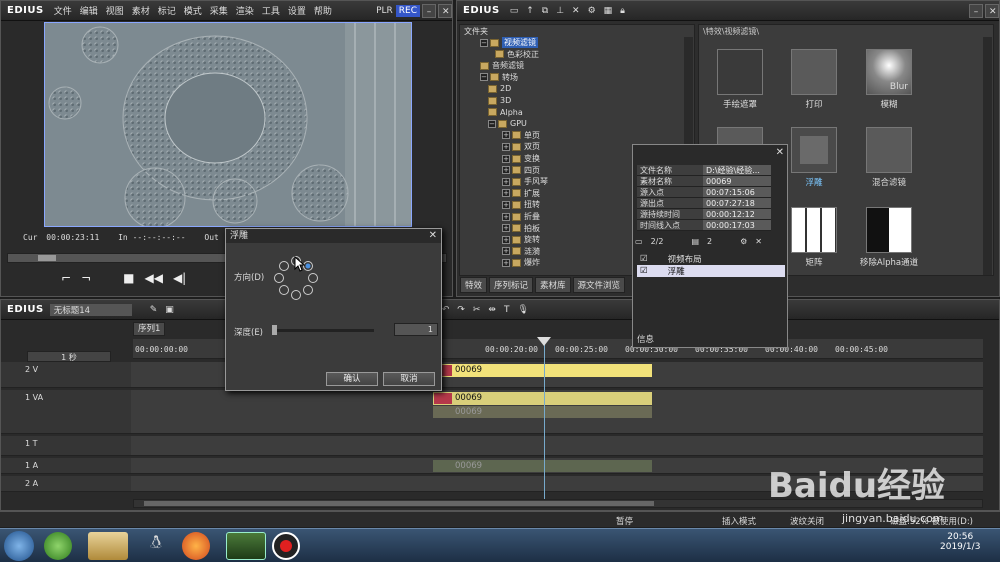  I want to click on clock: 20:56 2019/1/3, so click(960, 542).